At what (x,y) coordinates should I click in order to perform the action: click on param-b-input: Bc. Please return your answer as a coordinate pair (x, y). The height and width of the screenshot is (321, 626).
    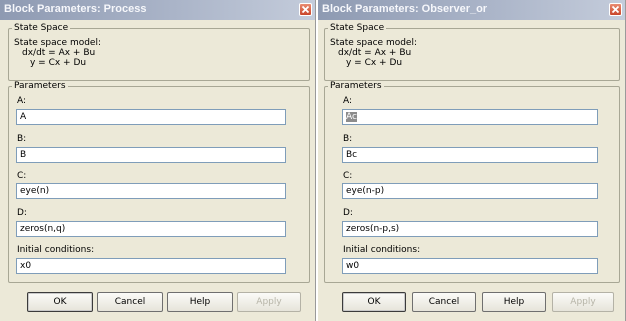
    Looking at the image, I should click on (470, 155).